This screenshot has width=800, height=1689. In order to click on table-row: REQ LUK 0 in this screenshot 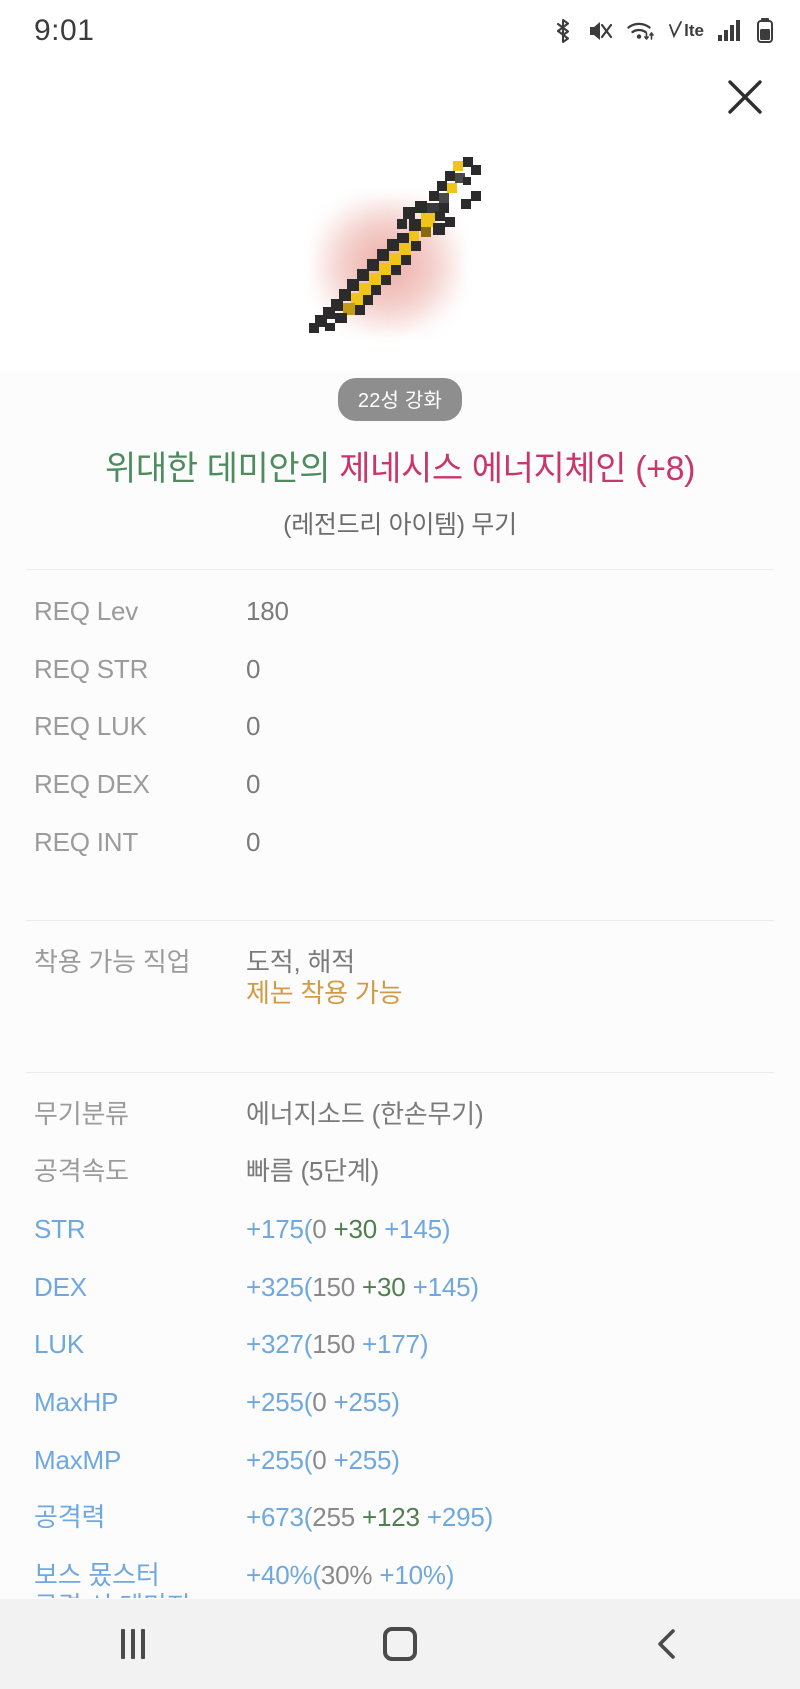, I will do `click(400, 726)`.